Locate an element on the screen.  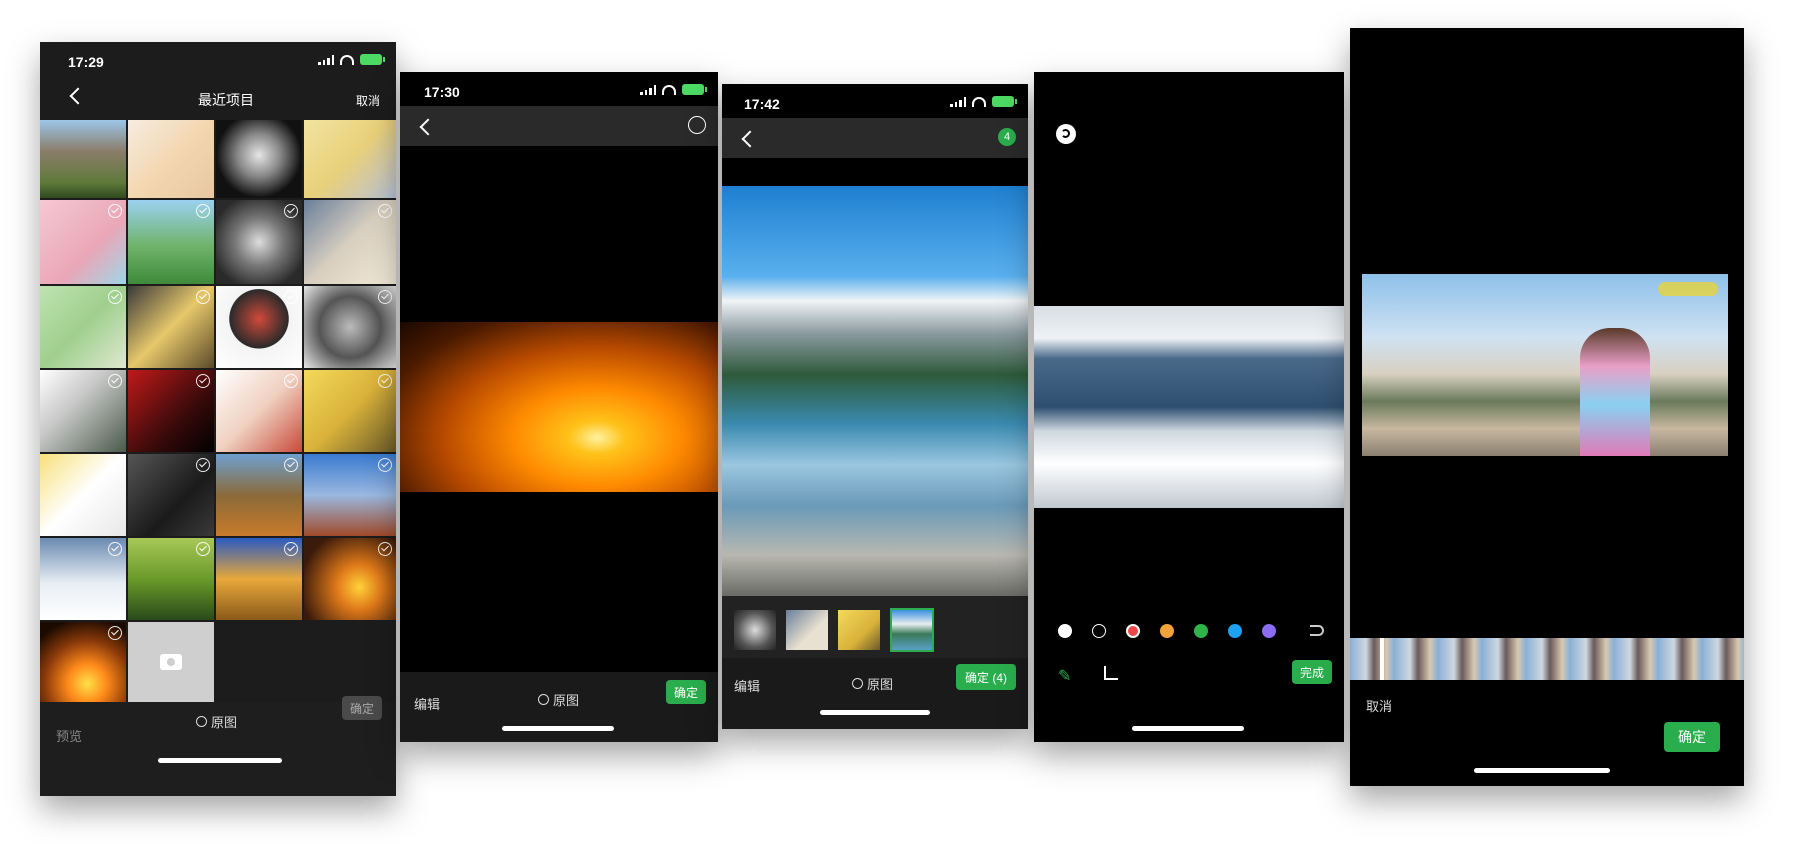
video-watermark is located at coordinates (1688, 289).